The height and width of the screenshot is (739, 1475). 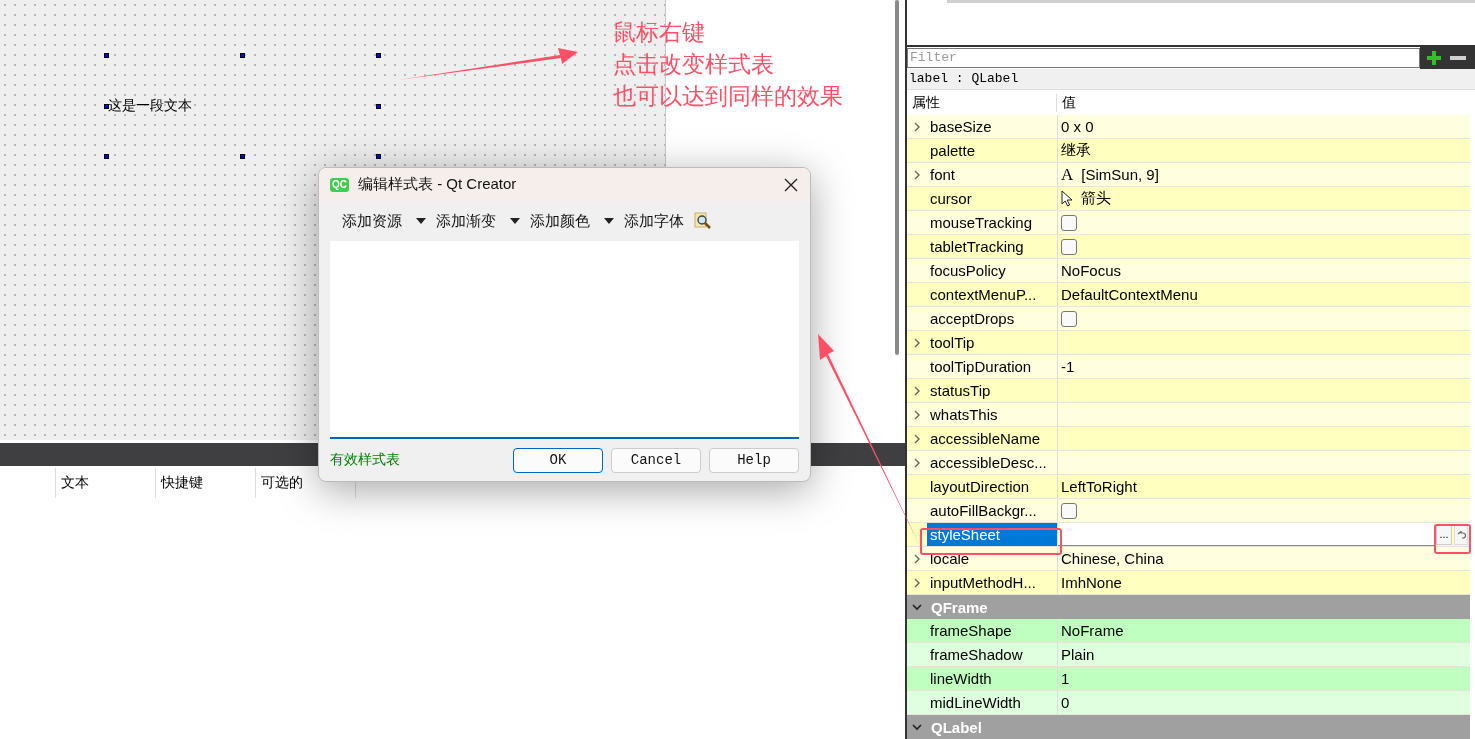 I want to click on property-row: midLineWidth 0, so click(x=1188, y=703).